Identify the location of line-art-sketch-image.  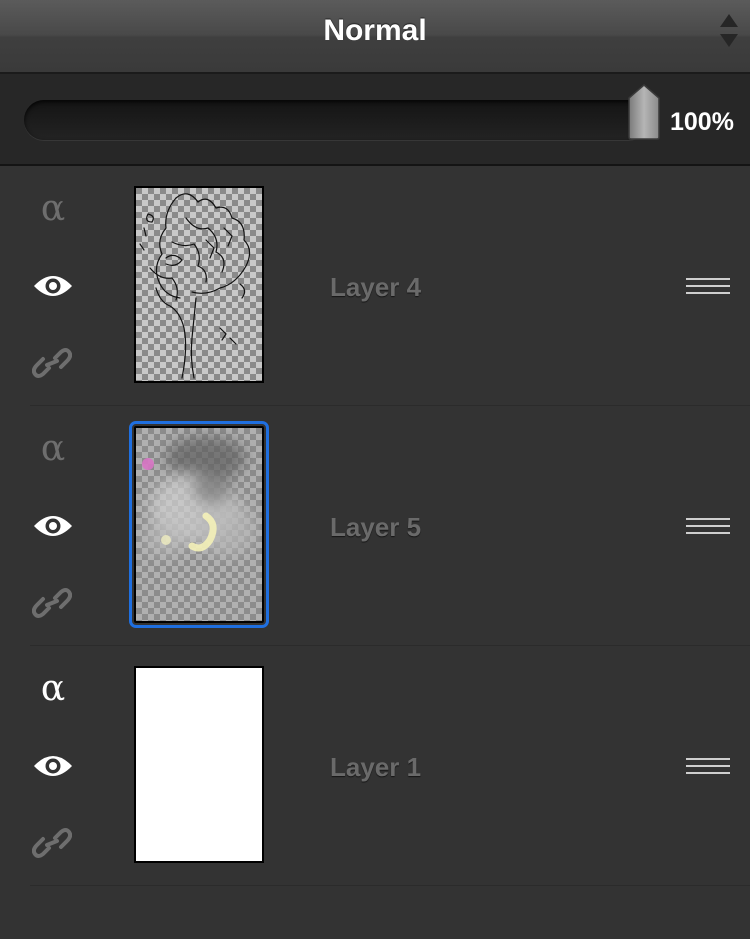
(195, 286).